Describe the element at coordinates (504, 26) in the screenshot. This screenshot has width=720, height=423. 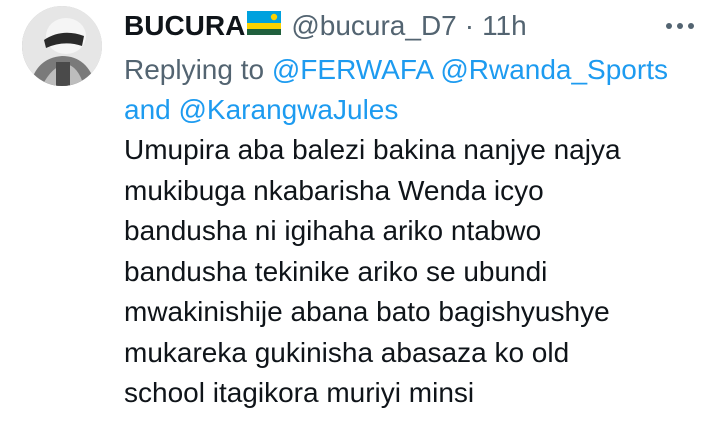
I see `timestamp: 11h` at that location.